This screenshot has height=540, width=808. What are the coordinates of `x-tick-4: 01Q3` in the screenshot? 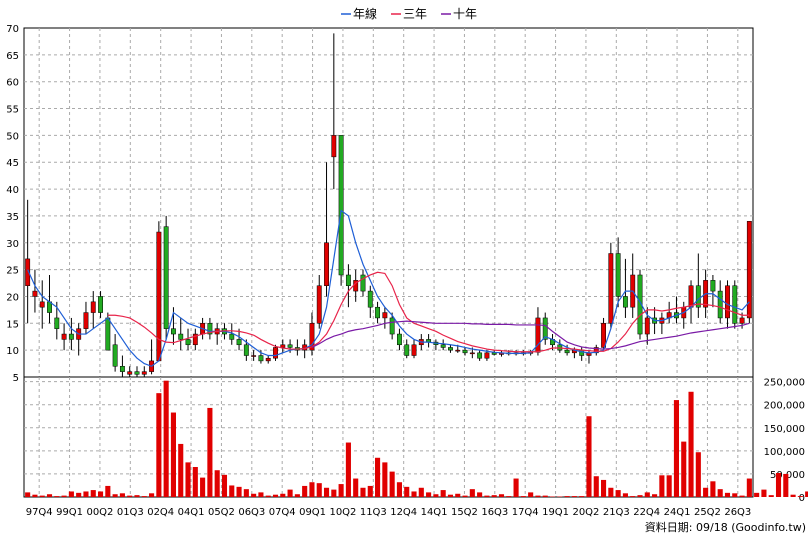 It's located at (130, 512).